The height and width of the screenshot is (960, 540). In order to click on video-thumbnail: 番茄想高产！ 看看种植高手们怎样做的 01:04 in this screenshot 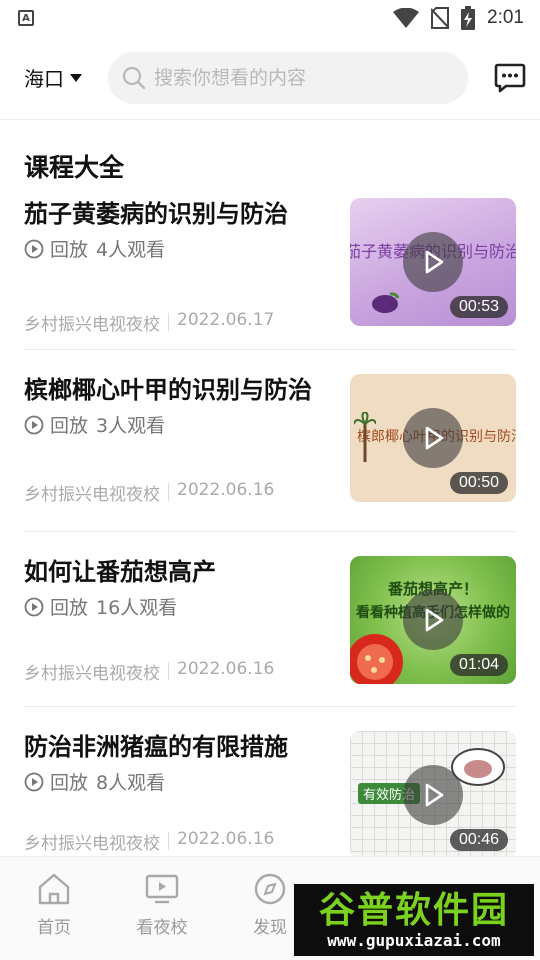, I will do `click(433, 620)`.